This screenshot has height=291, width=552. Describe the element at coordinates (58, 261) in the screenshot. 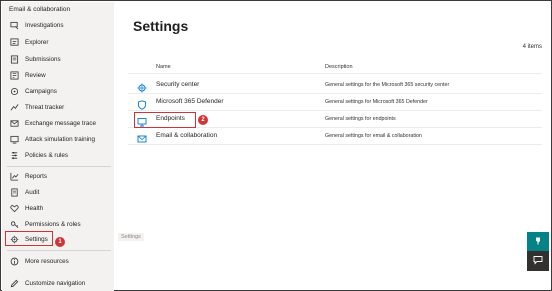

I see `nav-item-more-resources: More resources` at that location.